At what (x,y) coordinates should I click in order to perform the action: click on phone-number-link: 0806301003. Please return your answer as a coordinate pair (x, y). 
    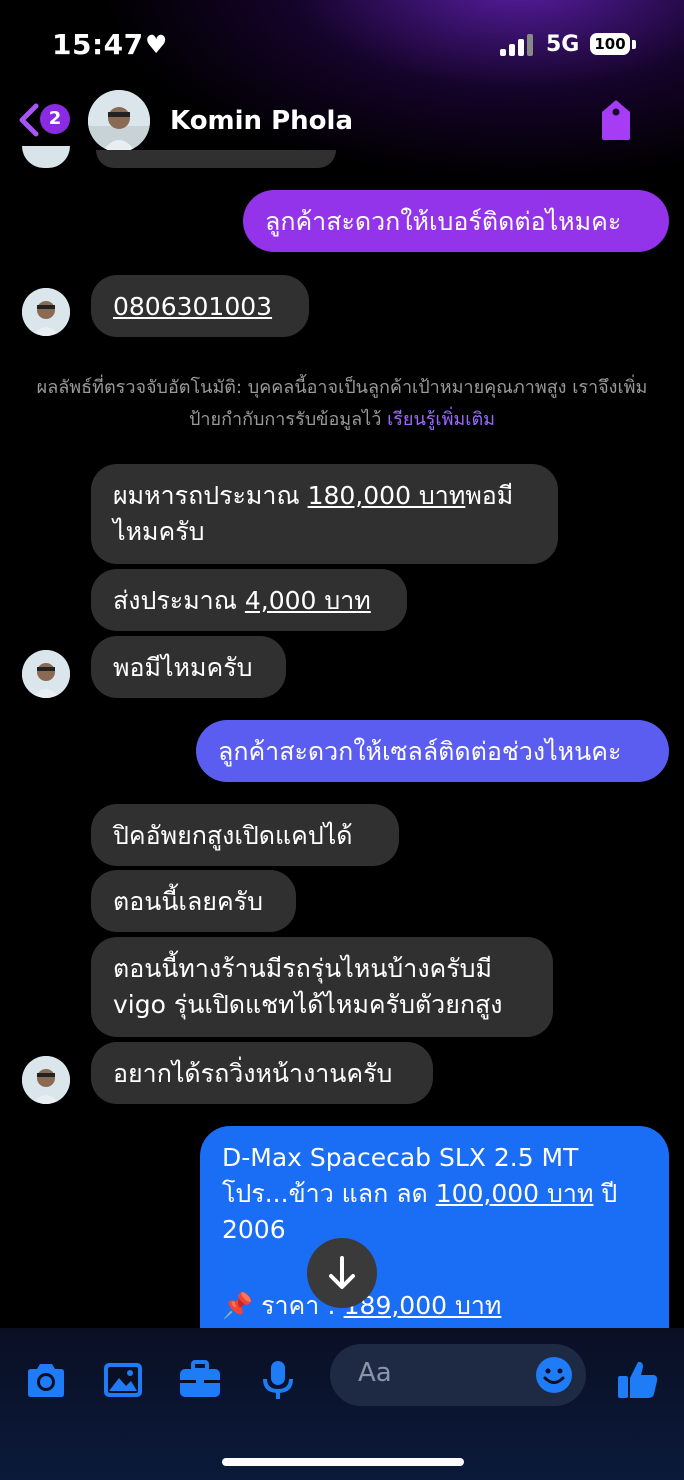
    Looking at the image, I should click on (192, 306).